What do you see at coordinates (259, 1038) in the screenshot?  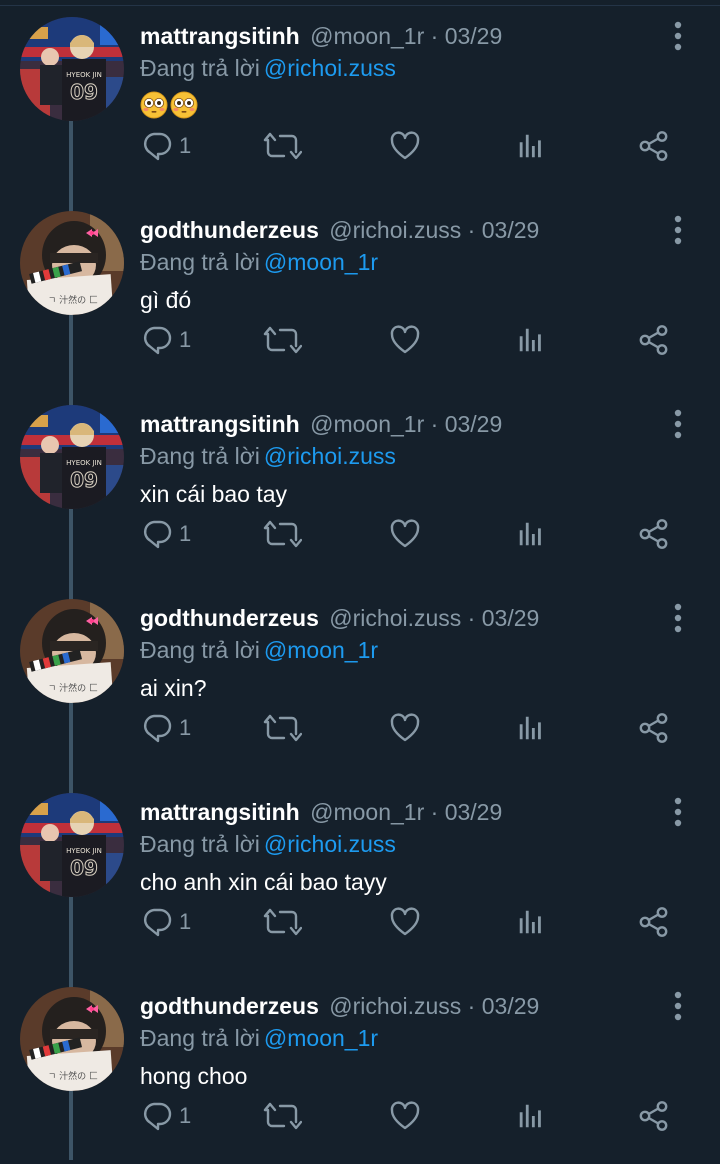 I see `replying-to: Đang trả lời @moon_1r` at bounding box center [259, 1038].